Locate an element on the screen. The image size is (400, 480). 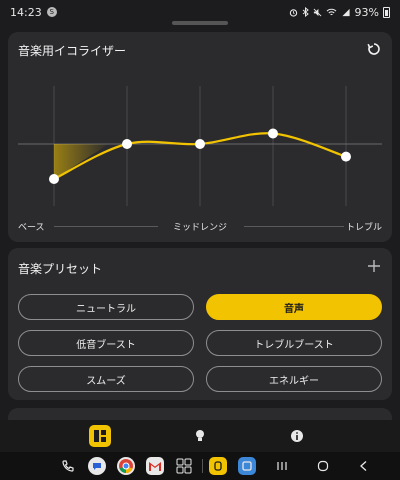
preset-button: ニュートラル is located at coordinates (106, 307).